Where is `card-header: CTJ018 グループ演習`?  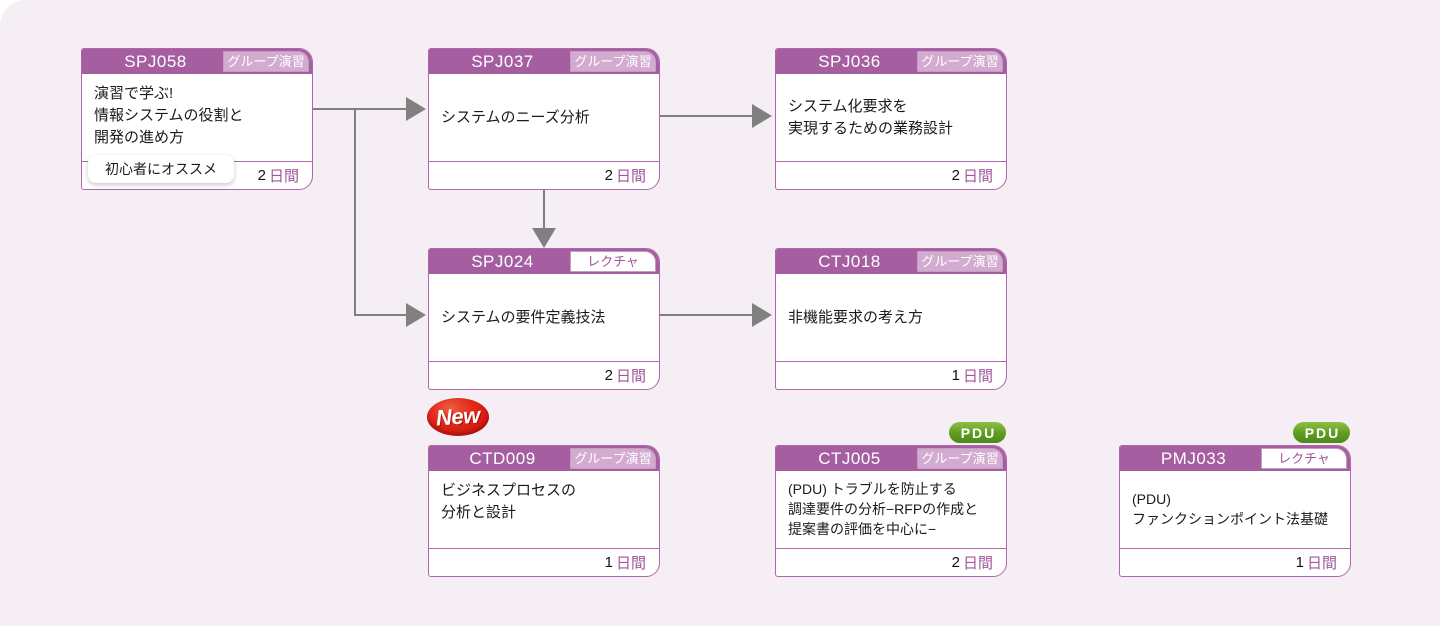
card-header: CTJ018 グループ演習 is located at coordinates (891, 261).